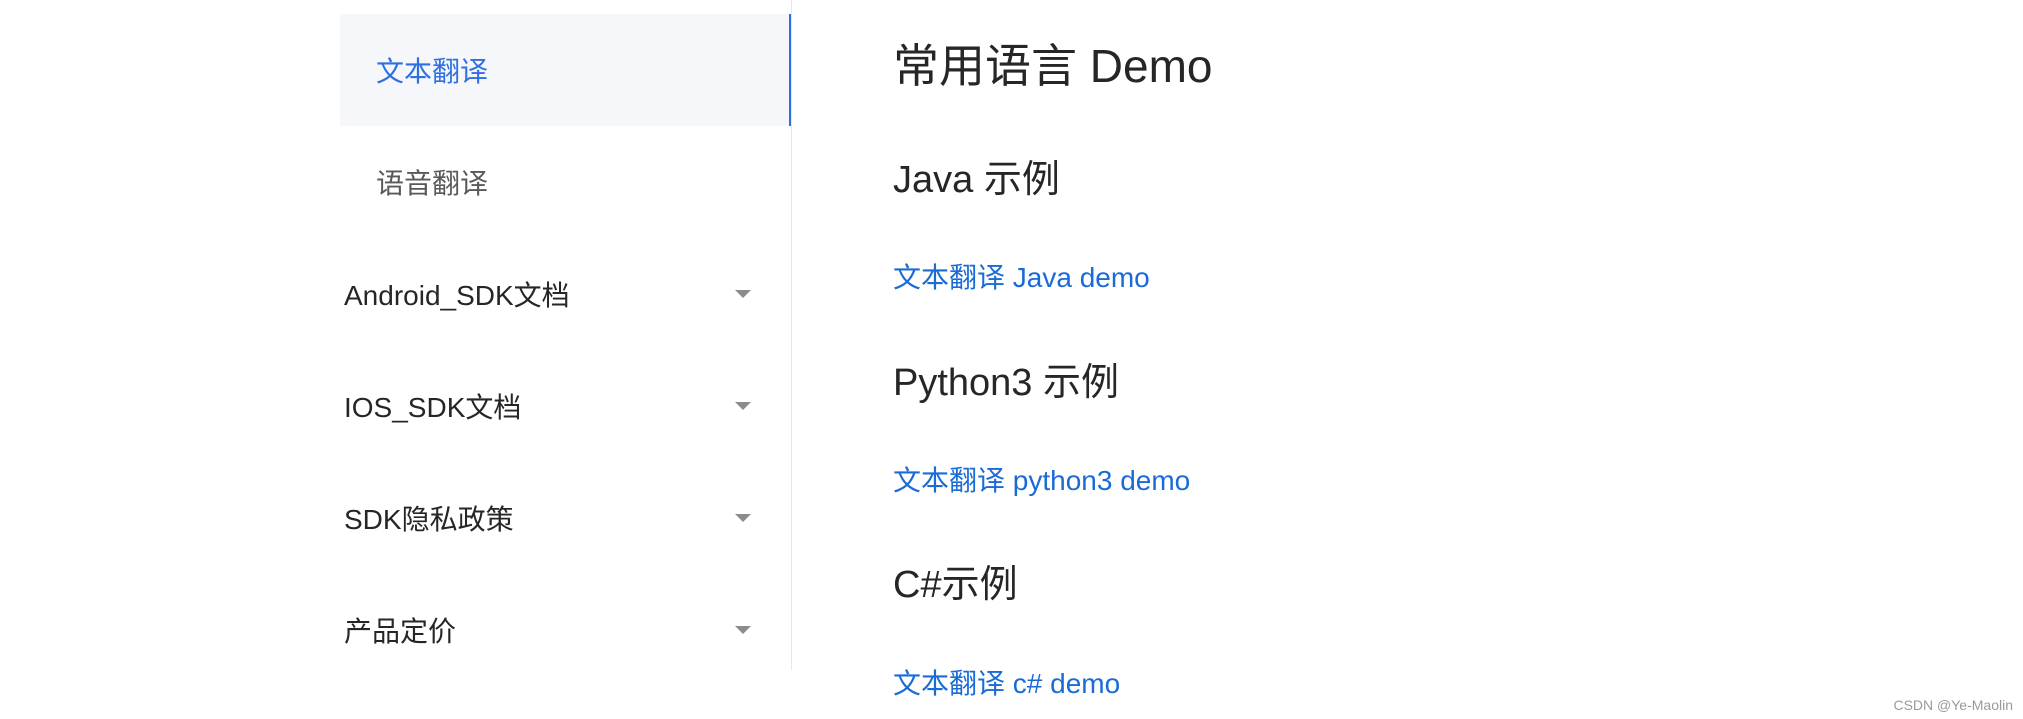  I want to click on sidebar-item-speech-translation: 语音翻译, so click(565, 182).